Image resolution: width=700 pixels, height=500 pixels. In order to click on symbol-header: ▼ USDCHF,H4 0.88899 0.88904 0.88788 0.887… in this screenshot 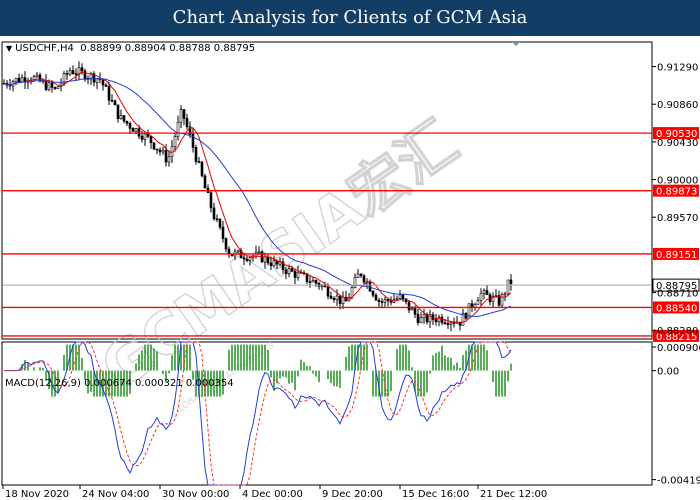, I will do `click(130, 48)`.